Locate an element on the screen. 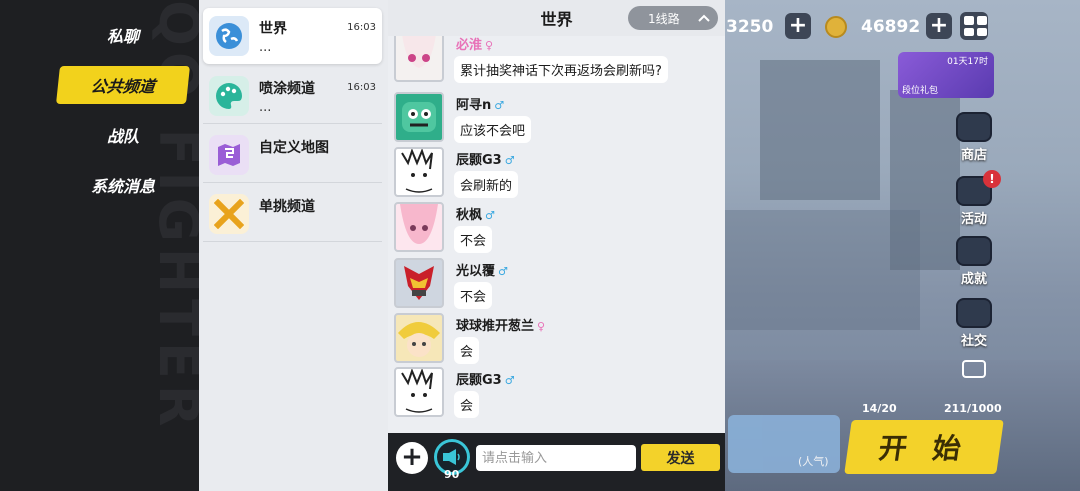  crossed-swords-icon is located at coordinates (229, 214).